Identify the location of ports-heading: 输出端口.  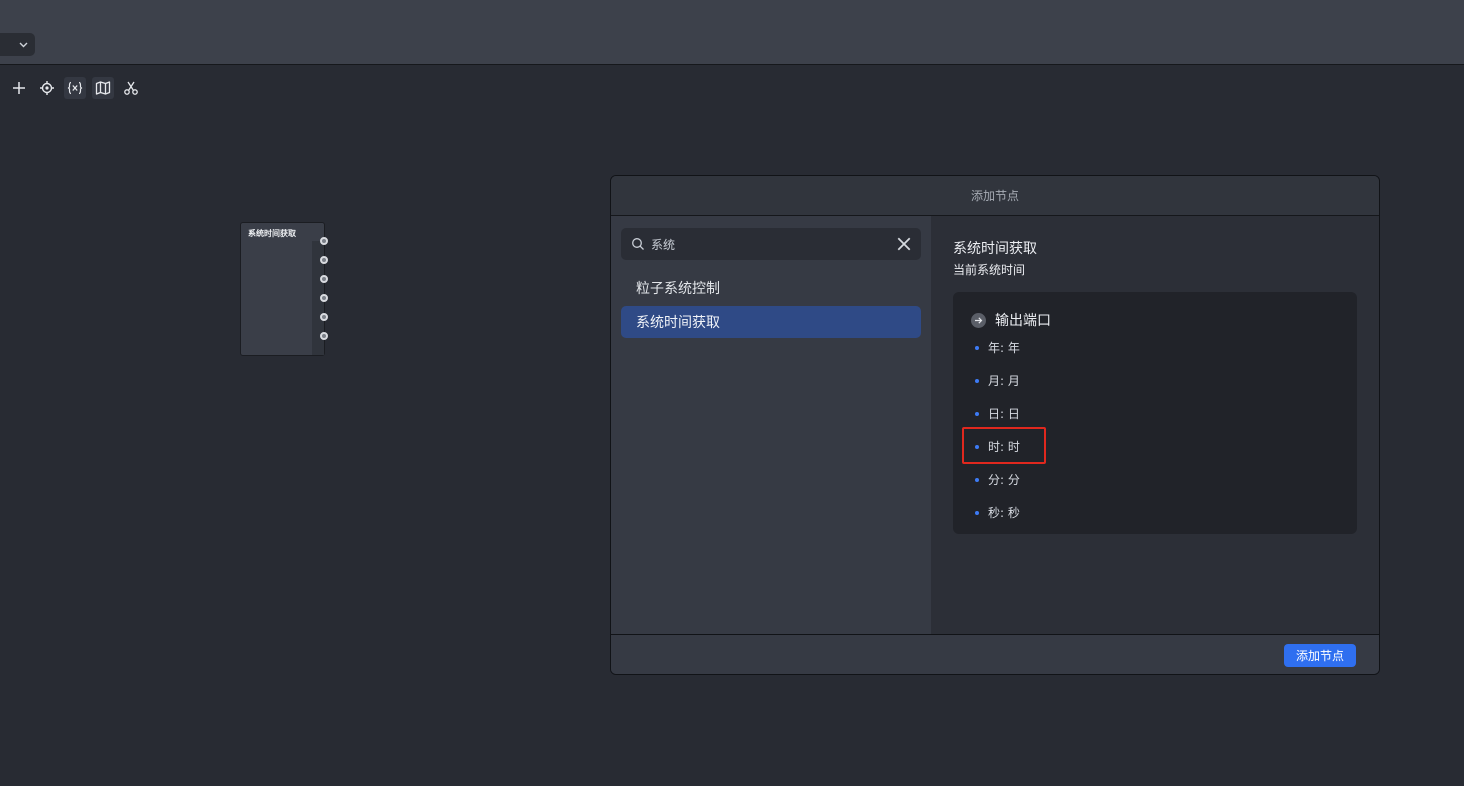
(1011, 320).